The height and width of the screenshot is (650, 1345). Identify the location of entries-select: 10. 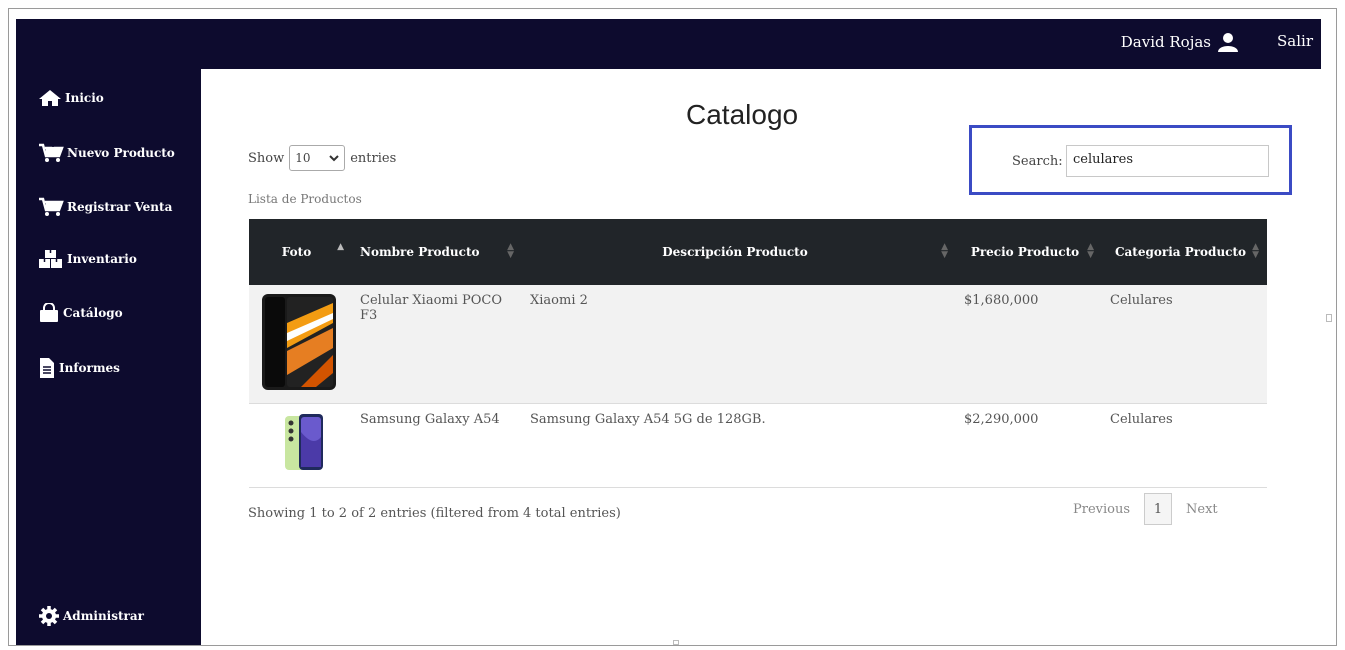
(317, 158).